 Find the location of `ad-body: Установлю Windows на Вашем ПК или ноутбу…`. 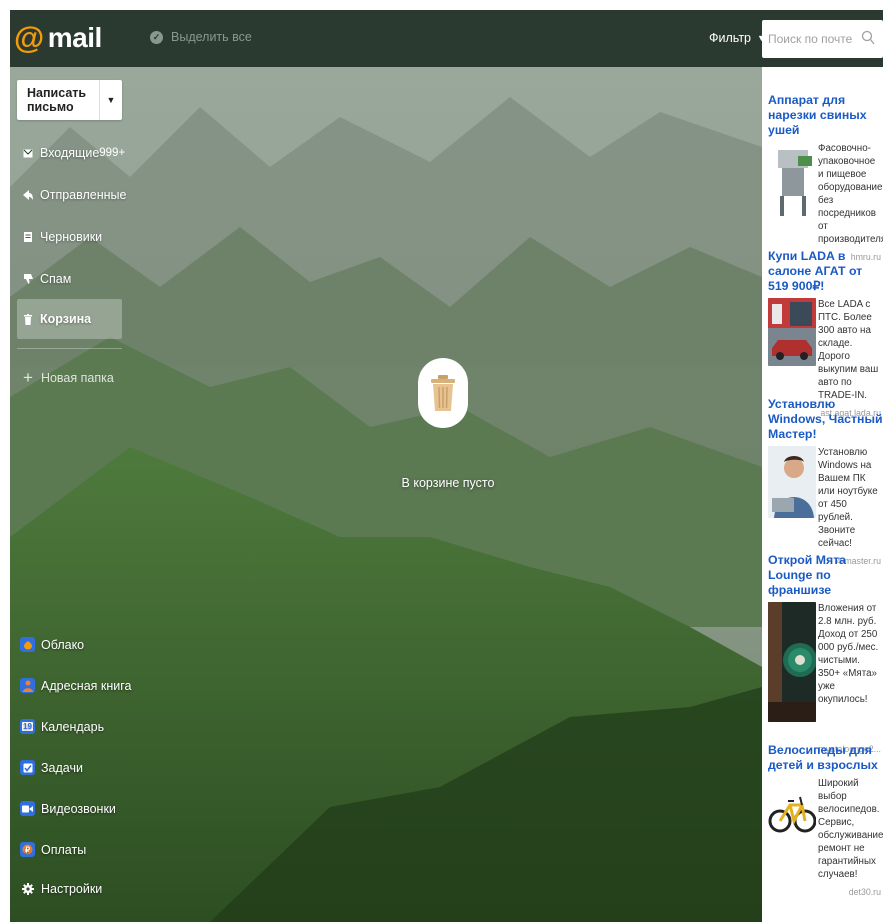

ad-body: Установлю Windows на Вашем ПК или ноутбу… is located at coordinates (825, 498).